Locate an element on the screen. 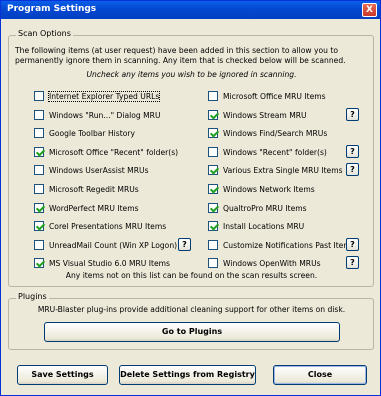  scan-item-label: Windows OpenWith MRUs is located at coordinates (272, 263).